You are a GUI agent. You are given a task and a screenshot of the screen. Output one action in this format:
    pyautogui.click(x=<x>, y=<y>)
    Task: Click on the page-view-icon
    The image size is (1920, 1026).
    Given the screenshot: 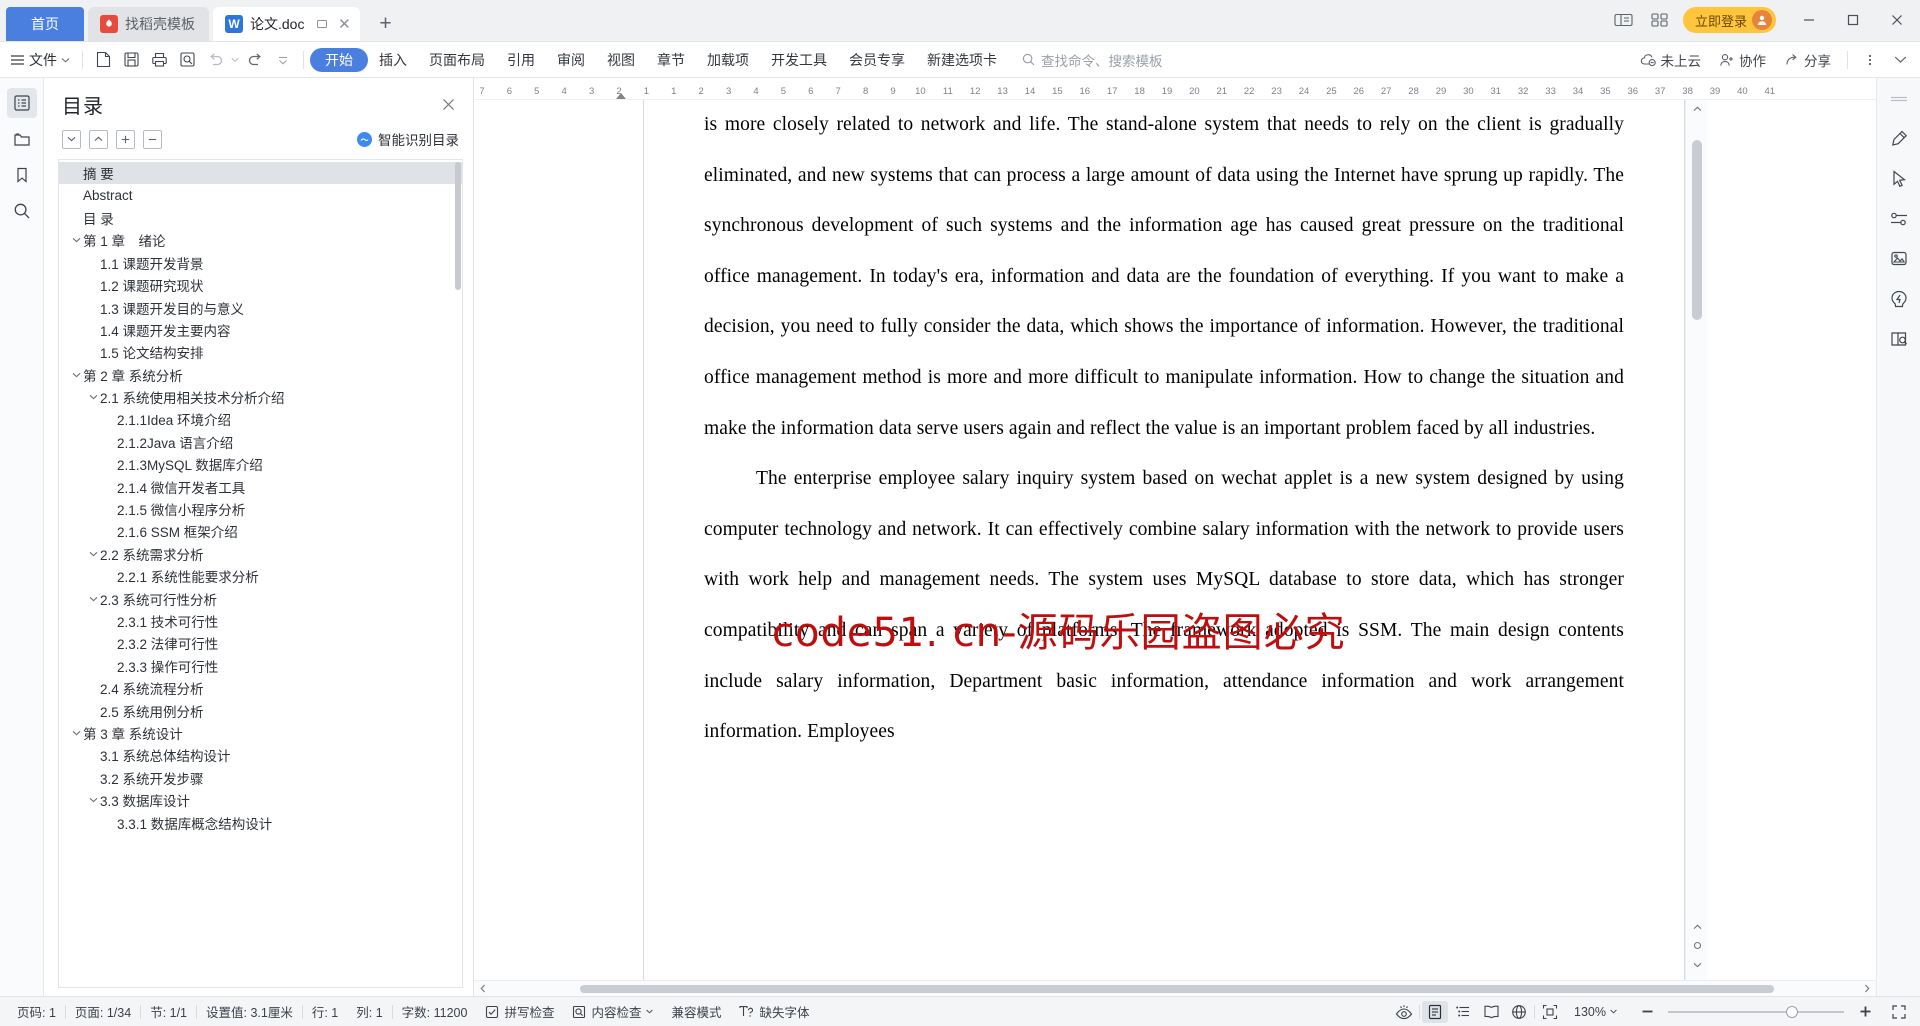 What is the action you would take?
    pyautogui.click(x=1435, y=1011)
    